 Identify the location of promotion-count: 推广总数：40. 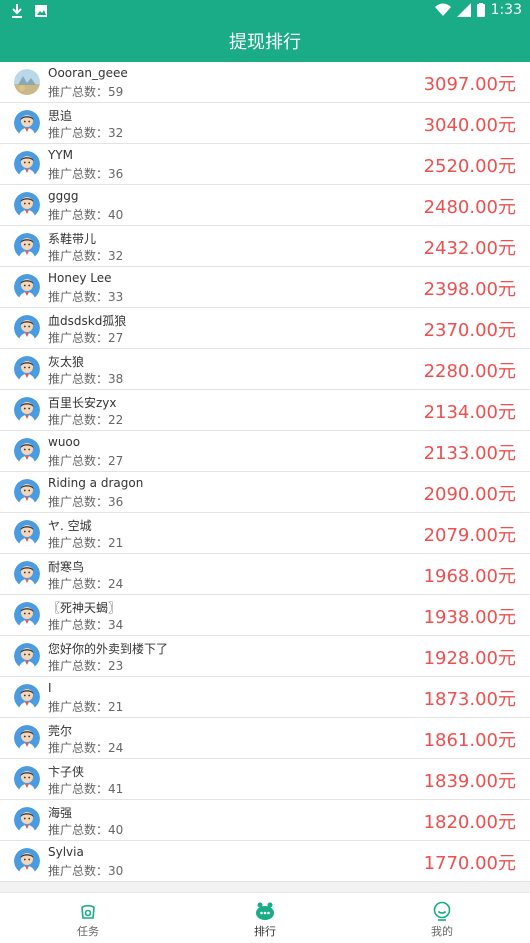
(86, 830).